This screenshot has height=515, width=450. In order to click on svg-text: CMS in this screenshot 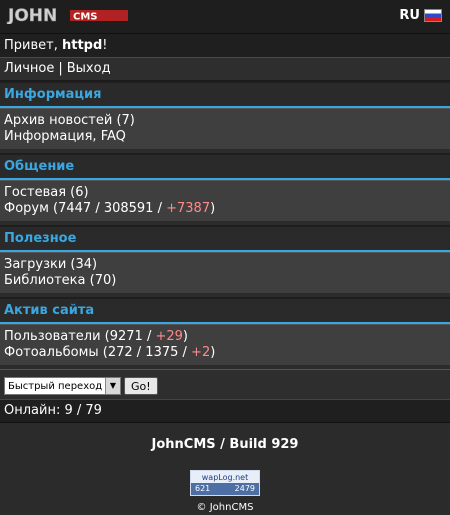, I will do `click(85, 17)`.